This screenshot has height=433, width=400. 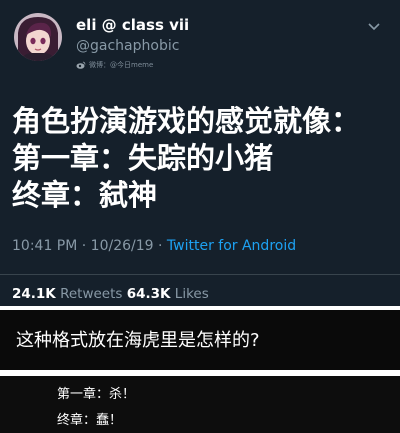 What do you see at coordinates (85, 195) in the screenshot?
I see `tweet-line: 终章：弑神` at bounding box center [85, 195].